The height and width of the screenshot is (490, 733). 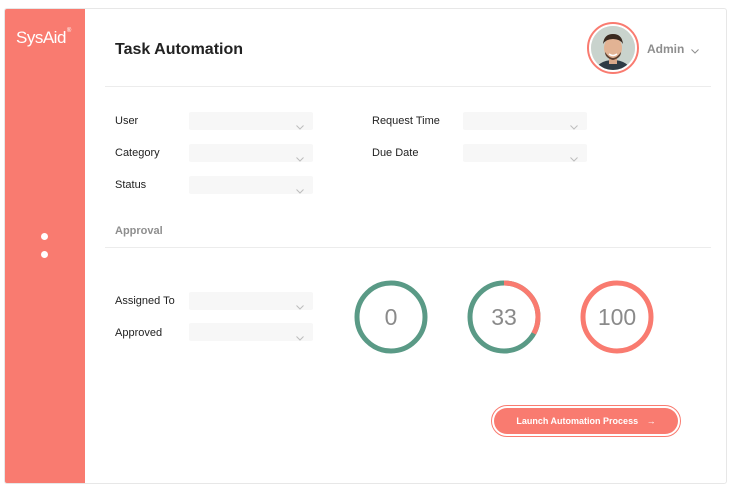 What do you see at coordinates (45, 246) in the screenshot?
I see `sidebar: SysAid®` at bounding box center [45, 246].